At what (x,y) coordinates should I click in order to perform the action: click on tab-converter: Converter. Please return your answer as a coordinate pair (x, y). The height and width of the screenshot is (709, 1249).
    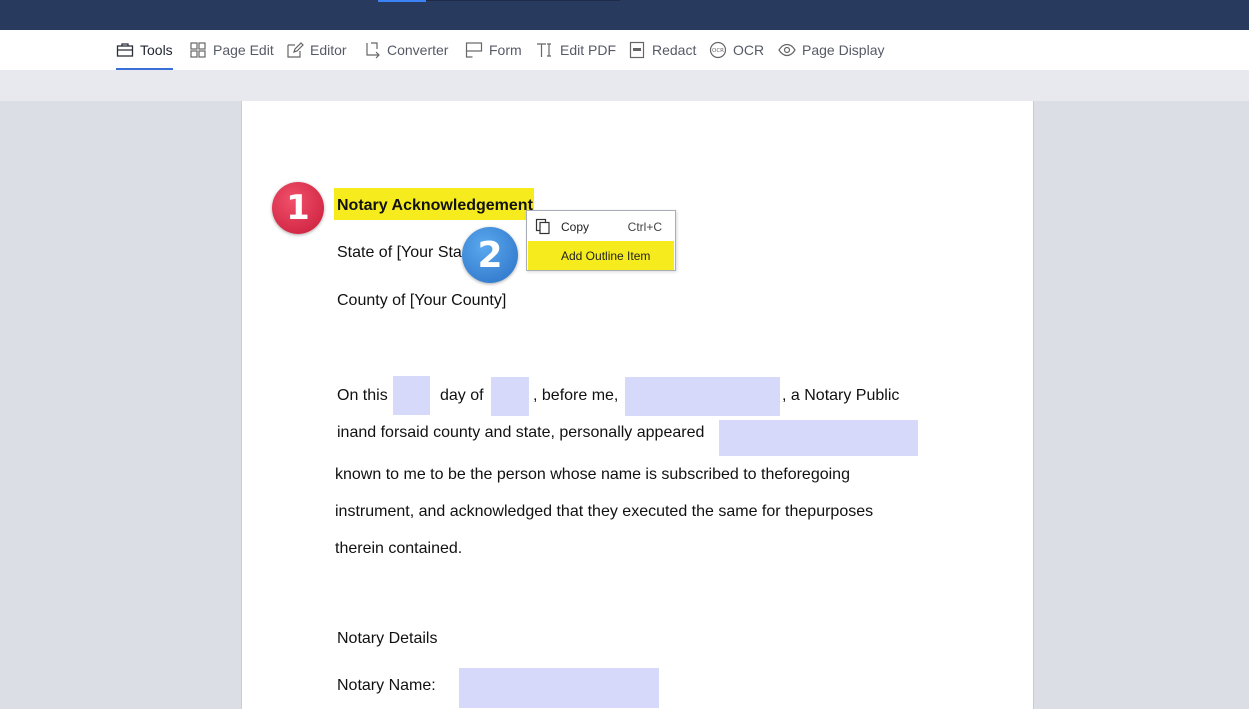
    Looking at the image, I should click on (405, 50).